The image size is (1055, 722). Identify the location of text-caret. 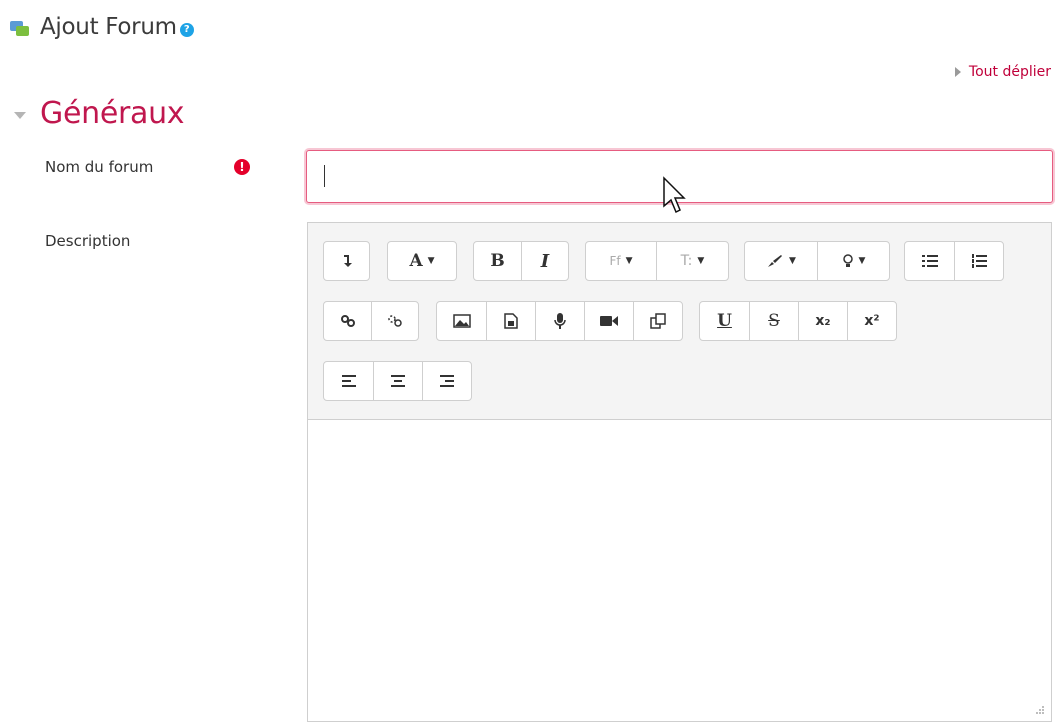
(324, 176).